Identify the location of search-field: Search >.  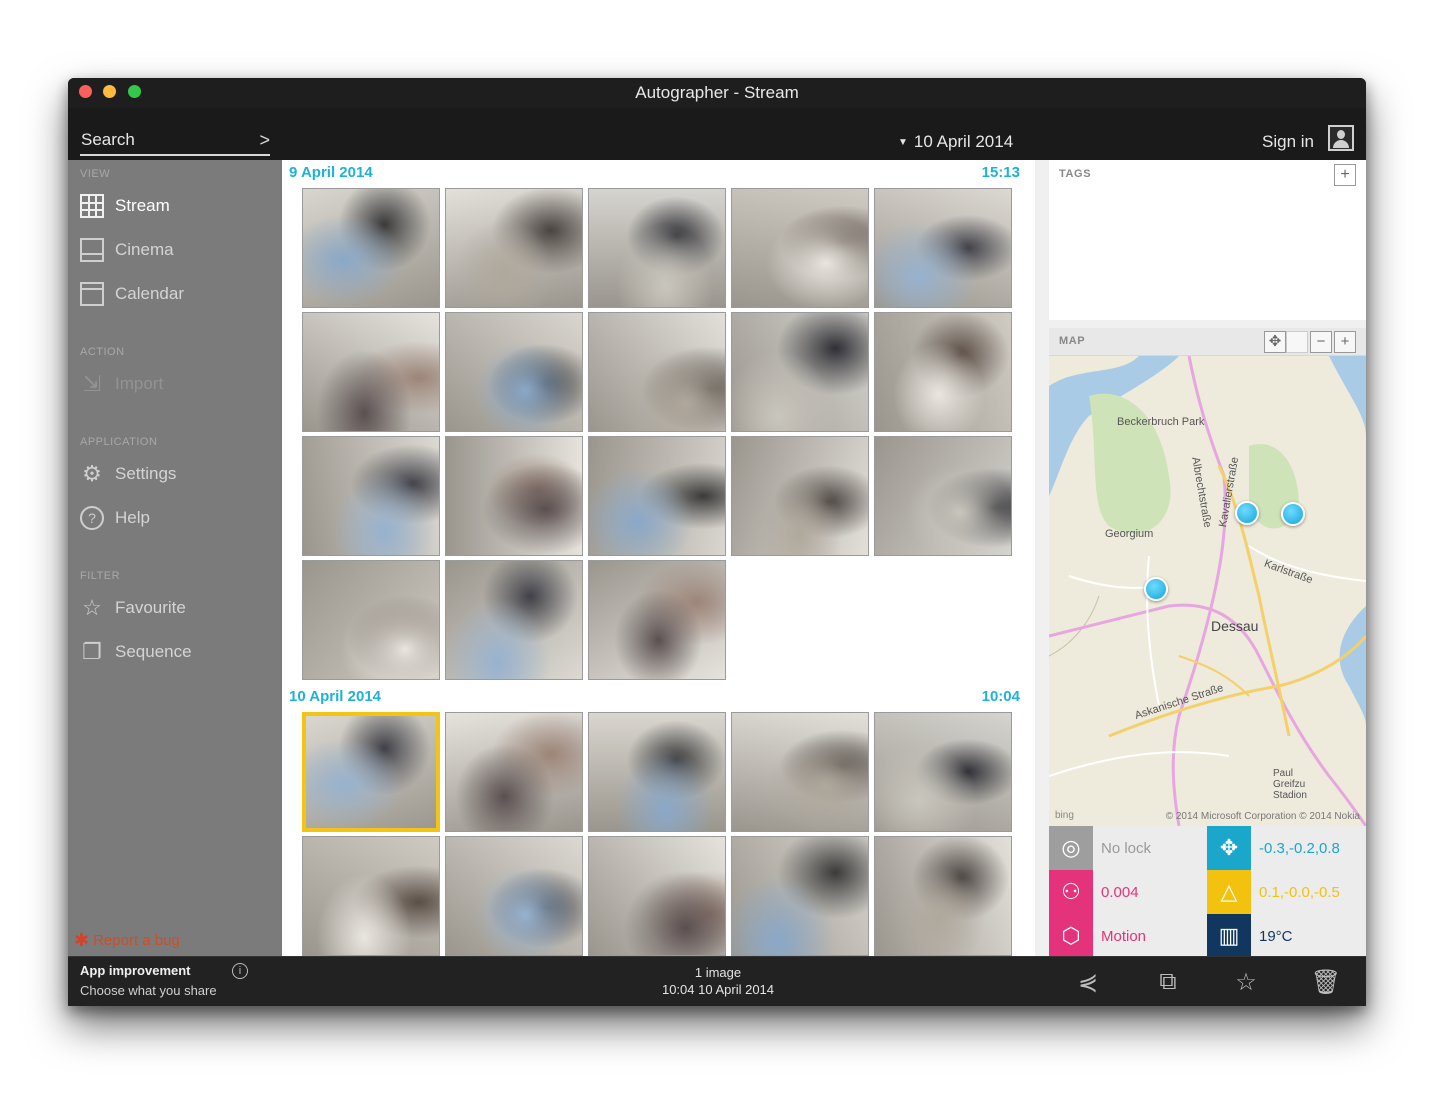
(175, 143).